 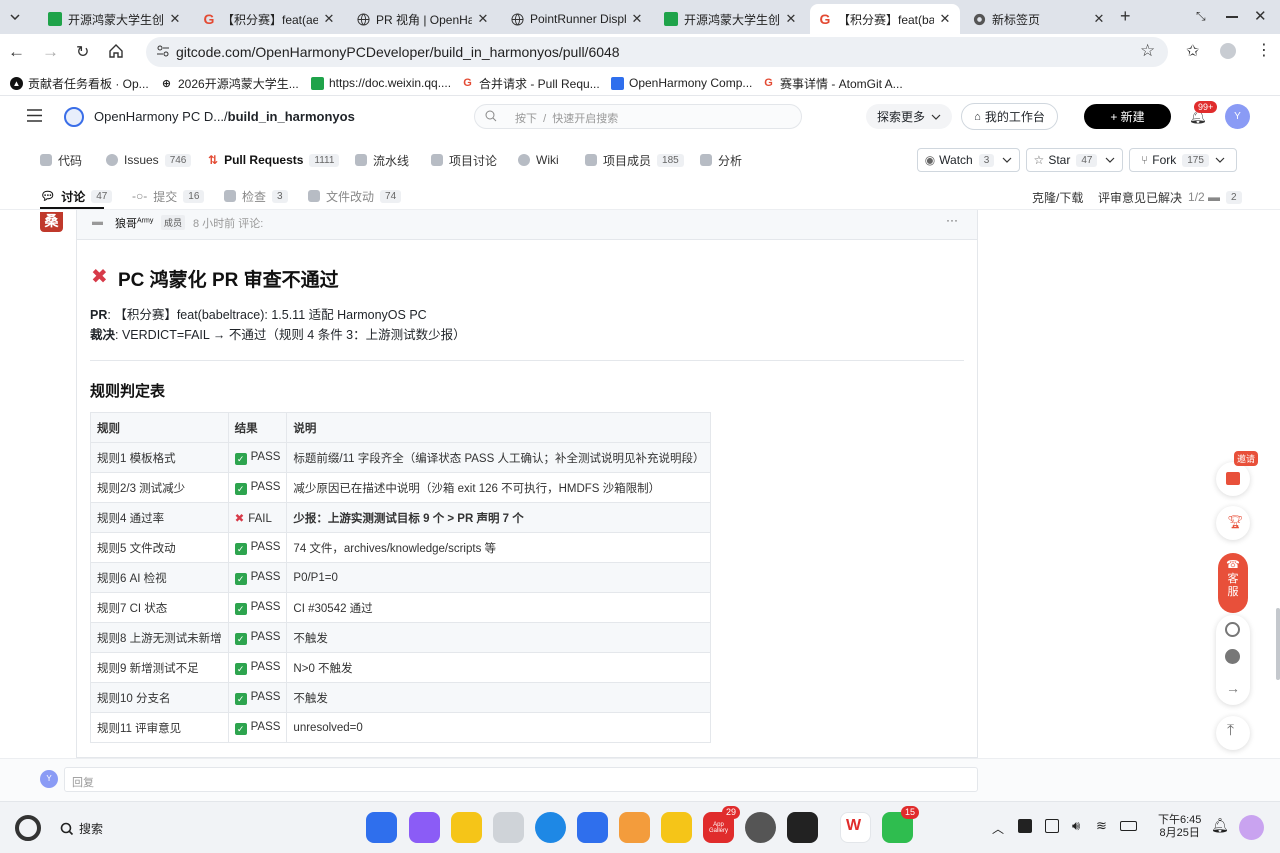 I want to click on photos-icon, so click(x=634, y=827).